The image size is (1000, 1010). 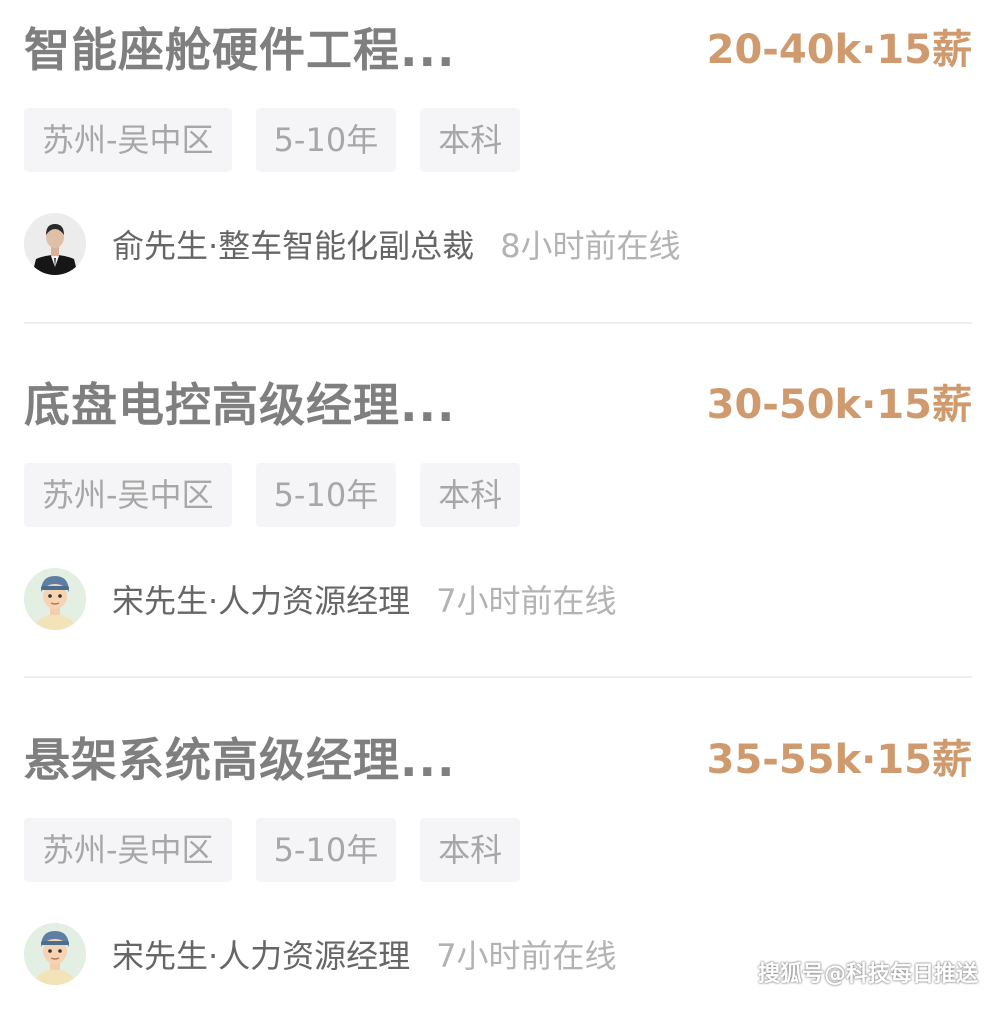 I want to click on online-status: 8小时前在线, so click(x=590, y=246).